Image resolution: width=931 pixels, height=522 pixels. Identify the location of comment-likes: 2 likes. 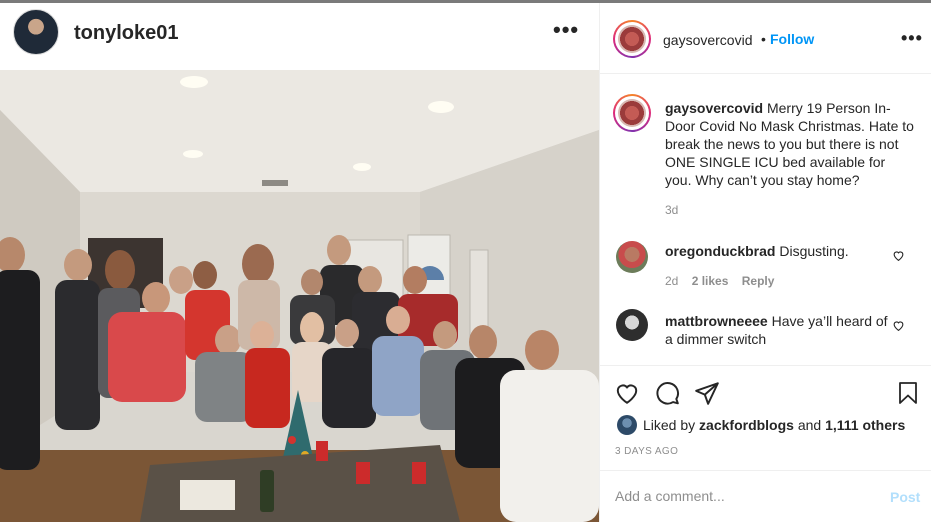
(710, 281).